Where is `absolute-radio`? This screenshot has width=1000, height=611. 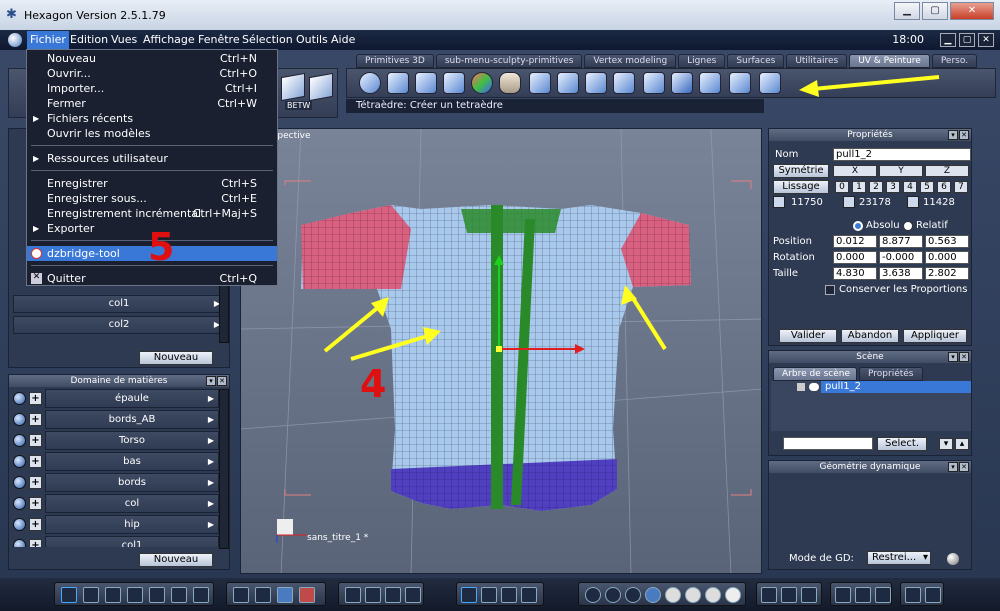 absolute-radio is located at coordinates (858, 226).